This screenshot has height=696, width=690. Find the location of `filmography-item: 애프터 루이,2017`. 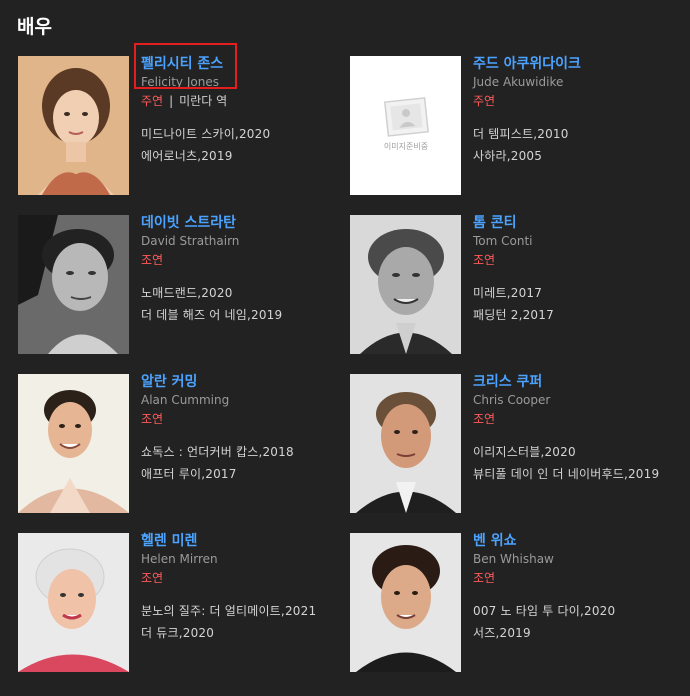

filmography-item: 애프터 루이,2017 is located at coordinates (243, 474).